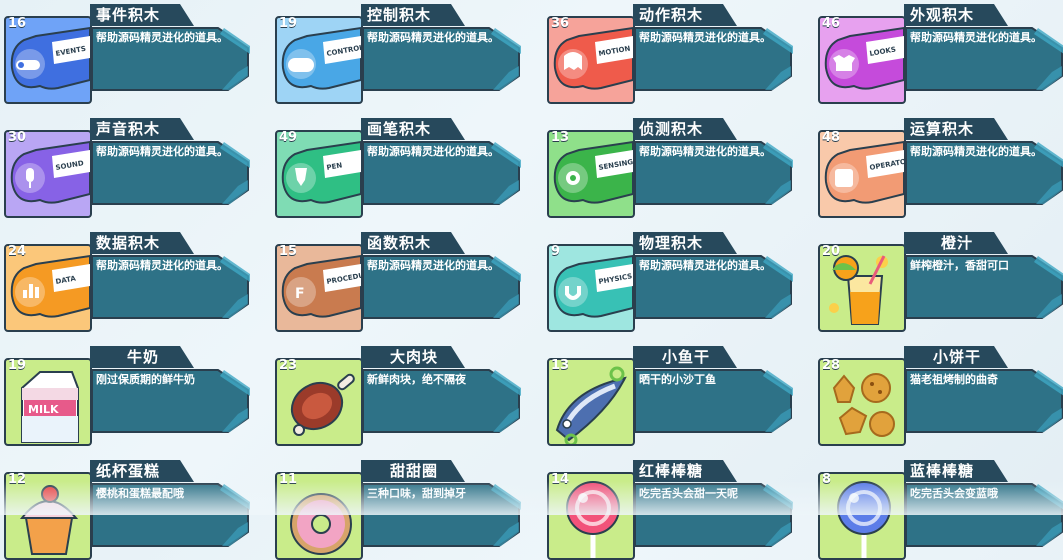 The width and height of the screenshot is (1063, 560). What do you see at coordinates (671, 129) in the screenshot?
I see `item-title: 侦测积木` at bounding box center [671, 129].